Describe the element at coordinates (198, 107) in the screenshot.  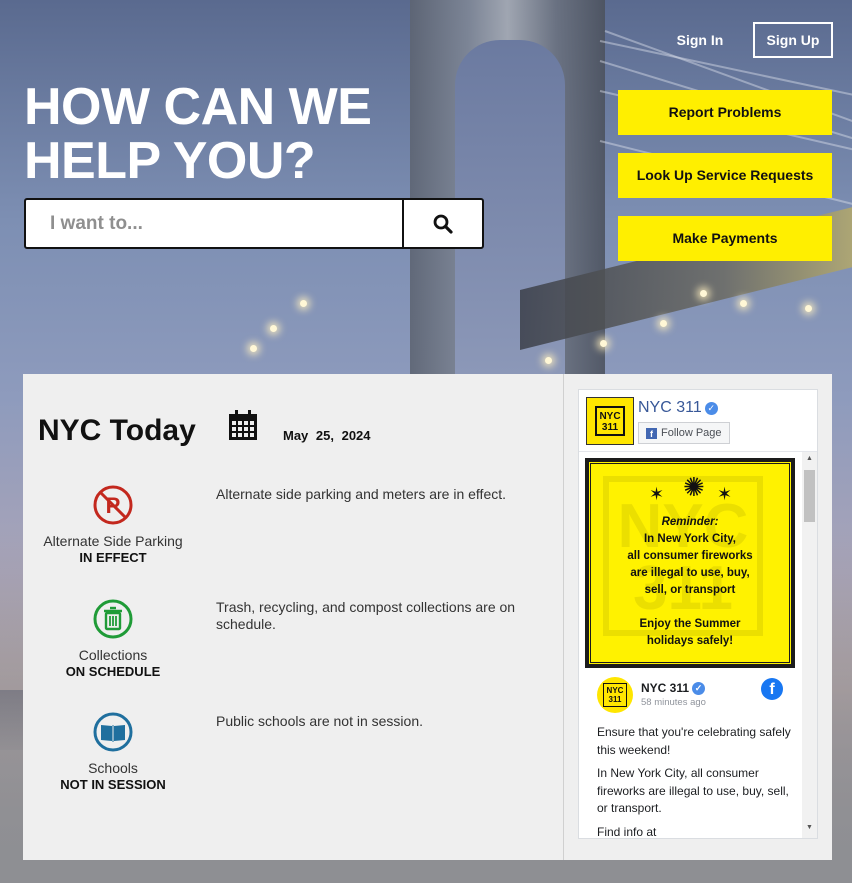
I see `headline-line-1: HOW CAN WE` at that location.